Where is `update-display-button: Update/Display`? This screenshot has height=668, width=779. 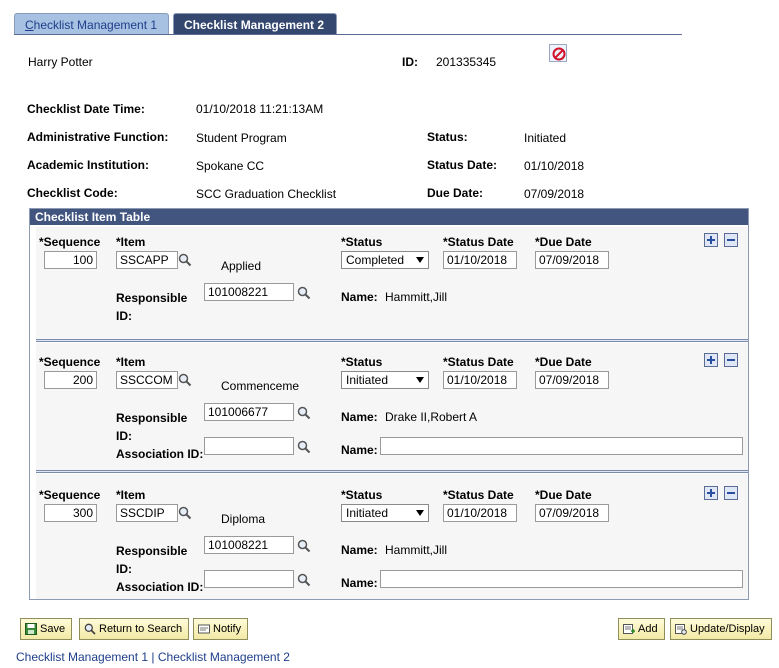 update-display-button: Update/Display is located at coordinates (721, 629).